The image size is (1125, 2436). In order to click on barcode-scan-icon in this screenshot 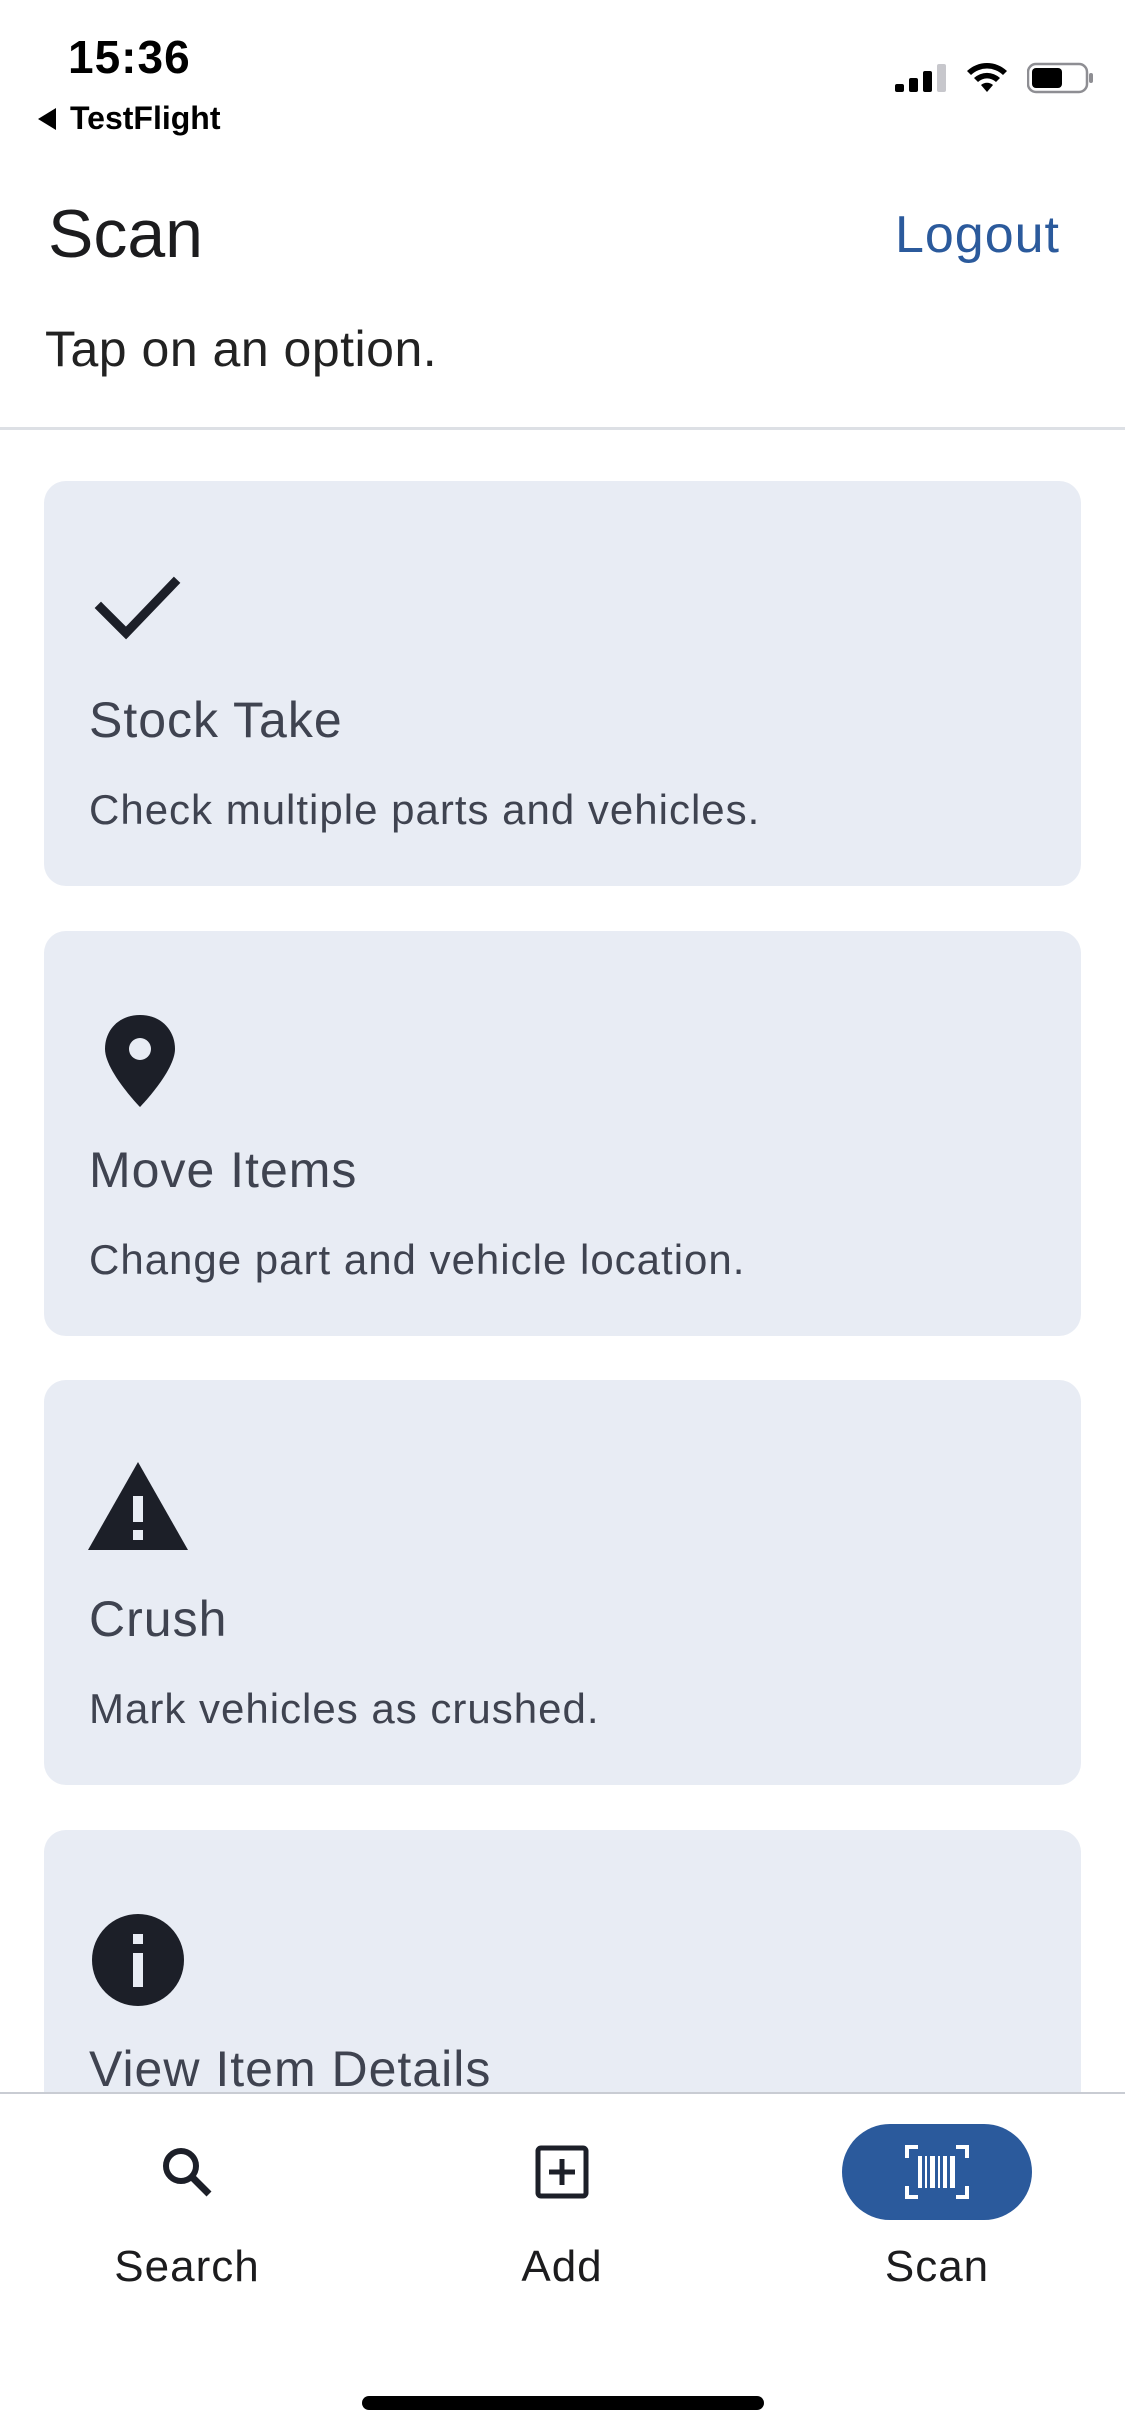, I will do `click(937, 2172)`.